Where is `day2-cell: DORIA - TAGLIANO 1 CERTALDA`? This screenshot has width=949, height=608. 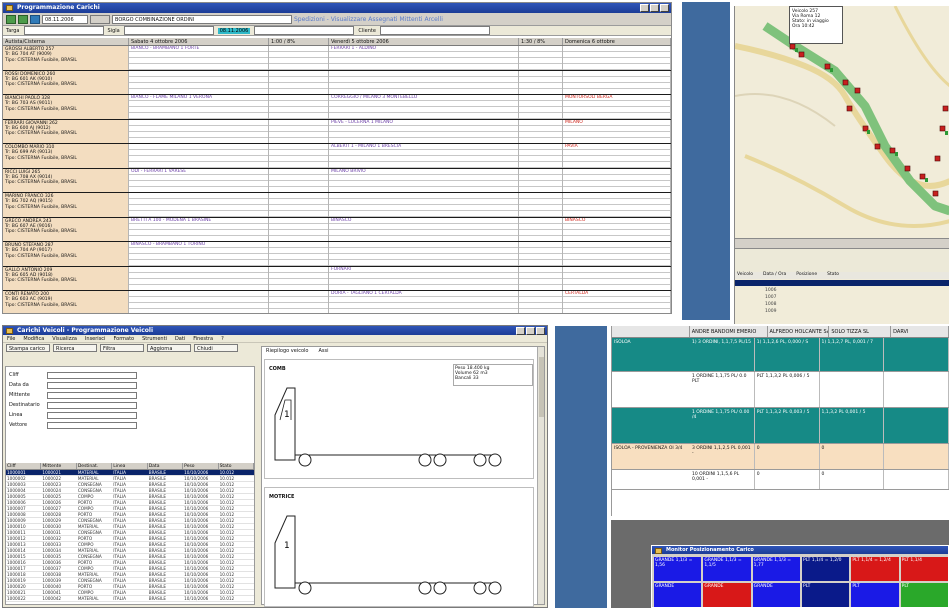 day2-cell: DORIA - TAGLIANO 1 CERTALDA is located at coordinates (424, 302).